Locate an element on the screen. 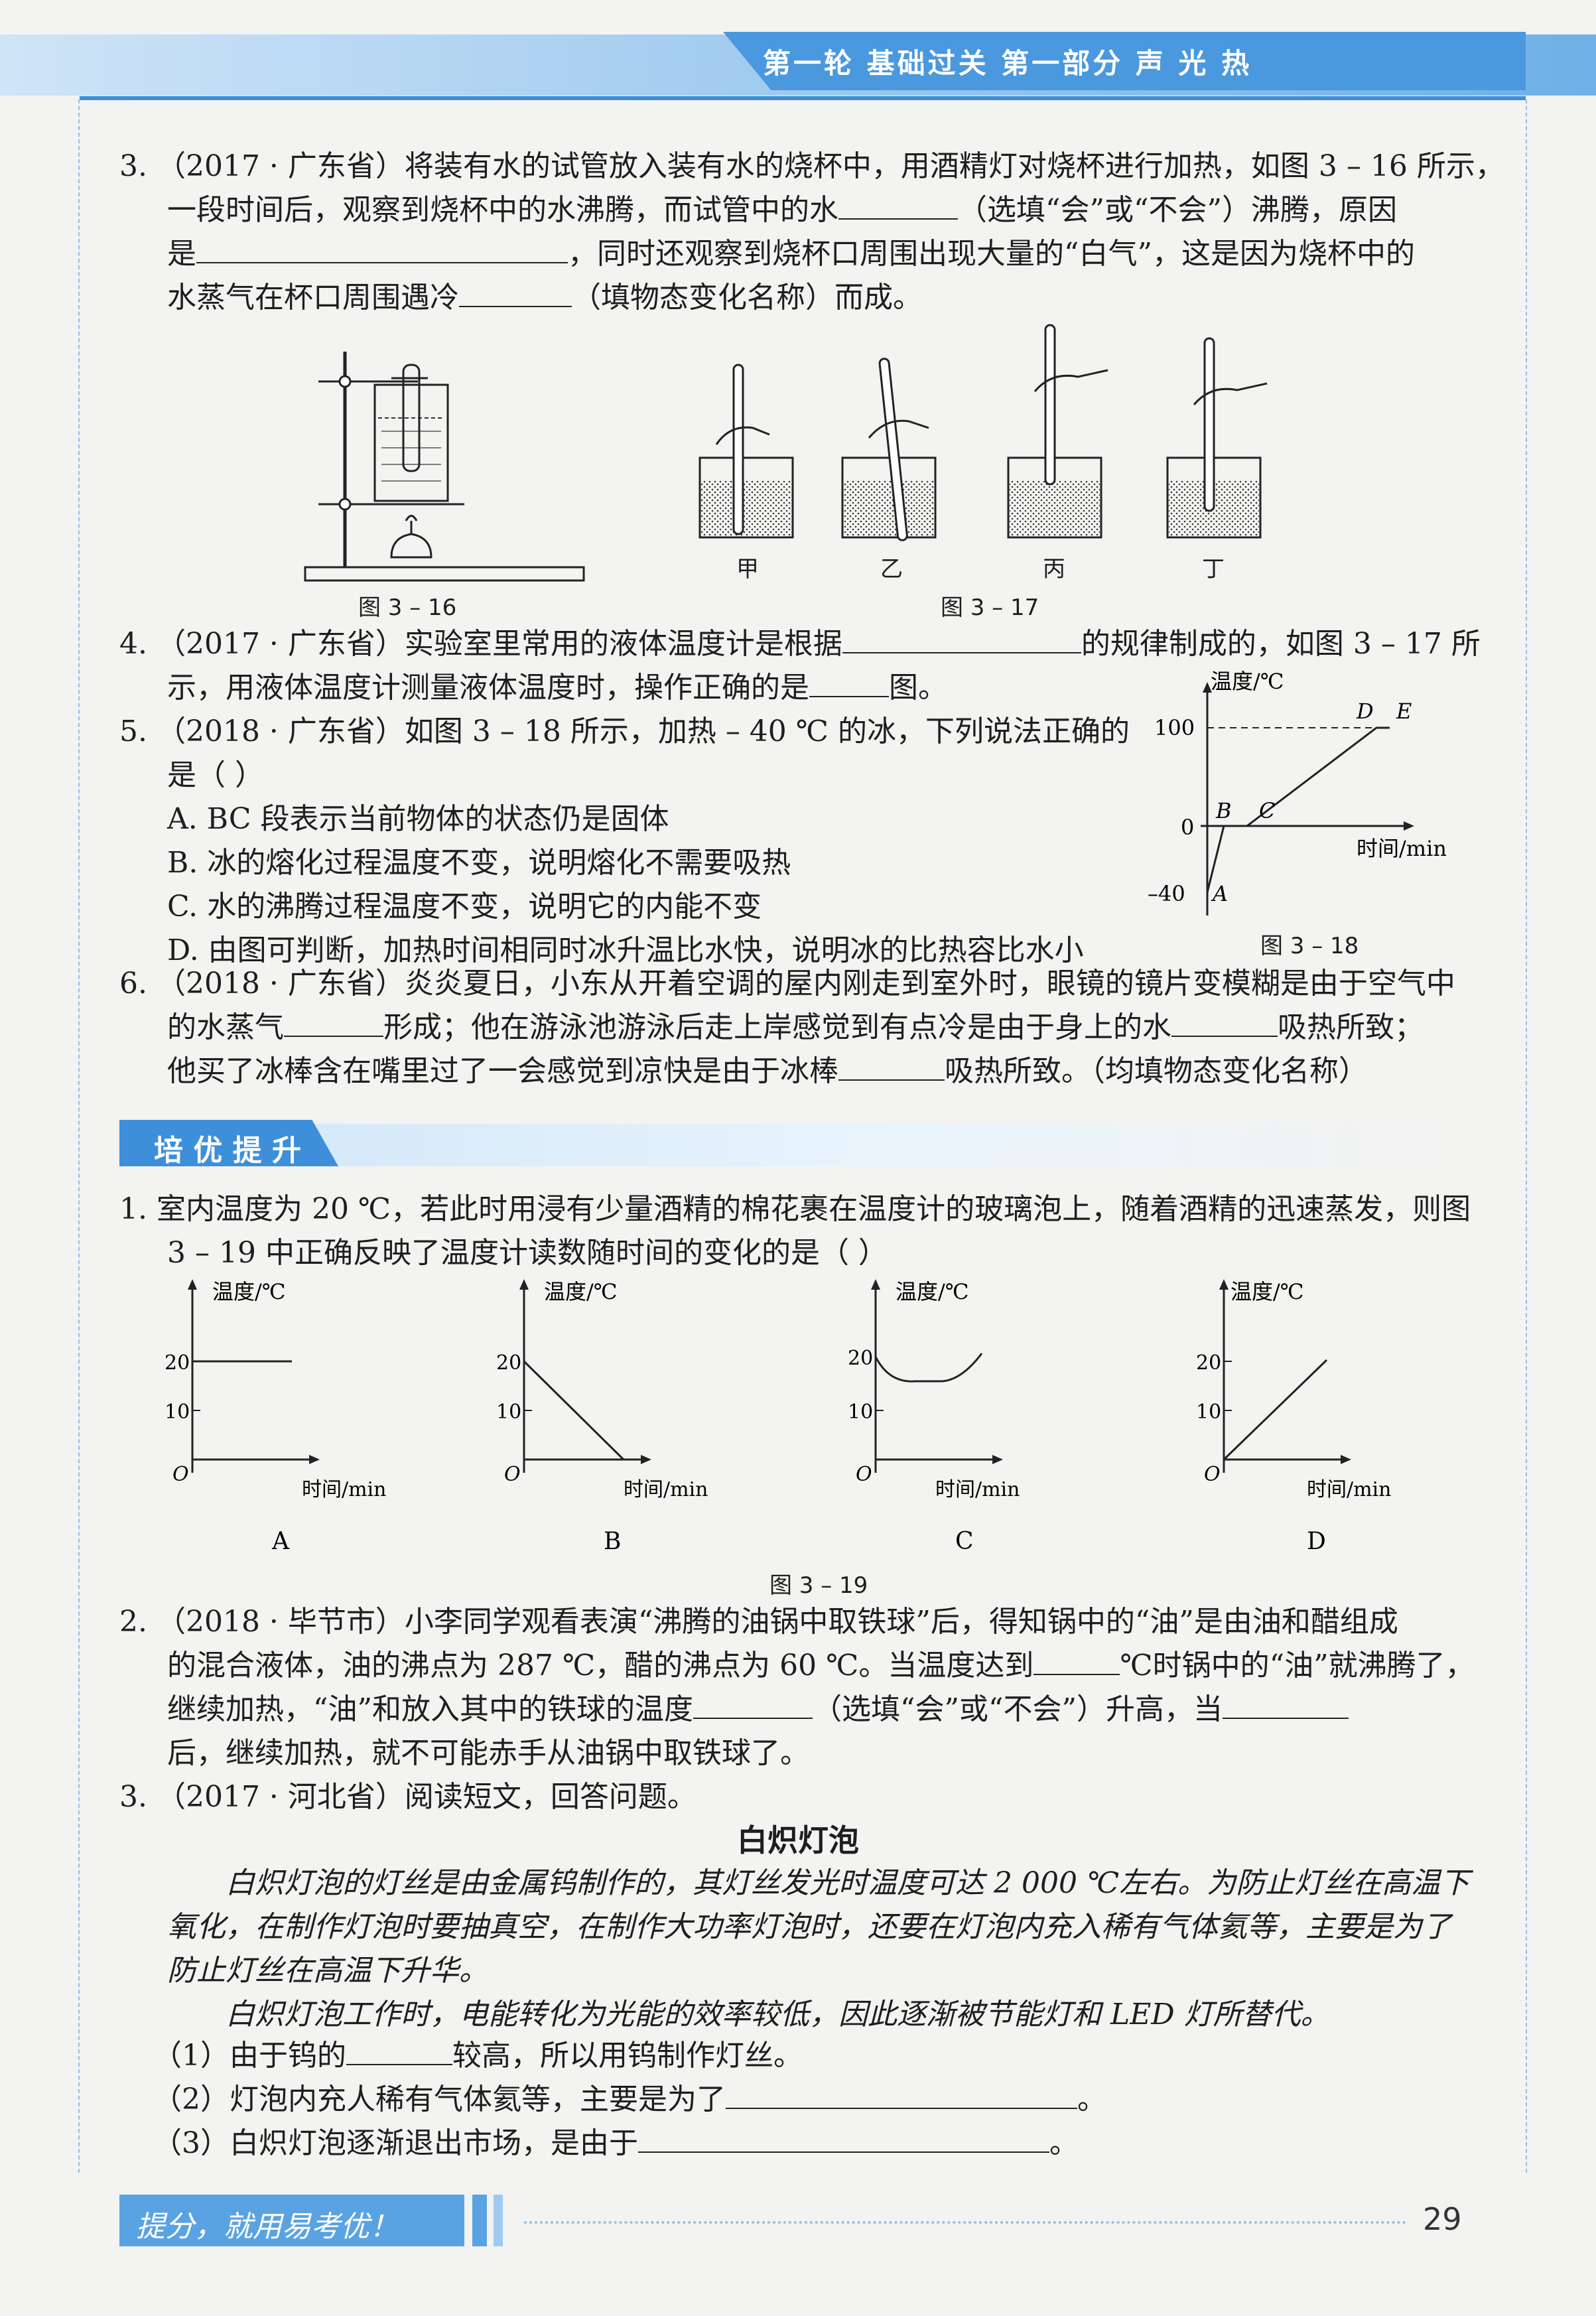  beaker-jia is located at coordinates (746, 451).